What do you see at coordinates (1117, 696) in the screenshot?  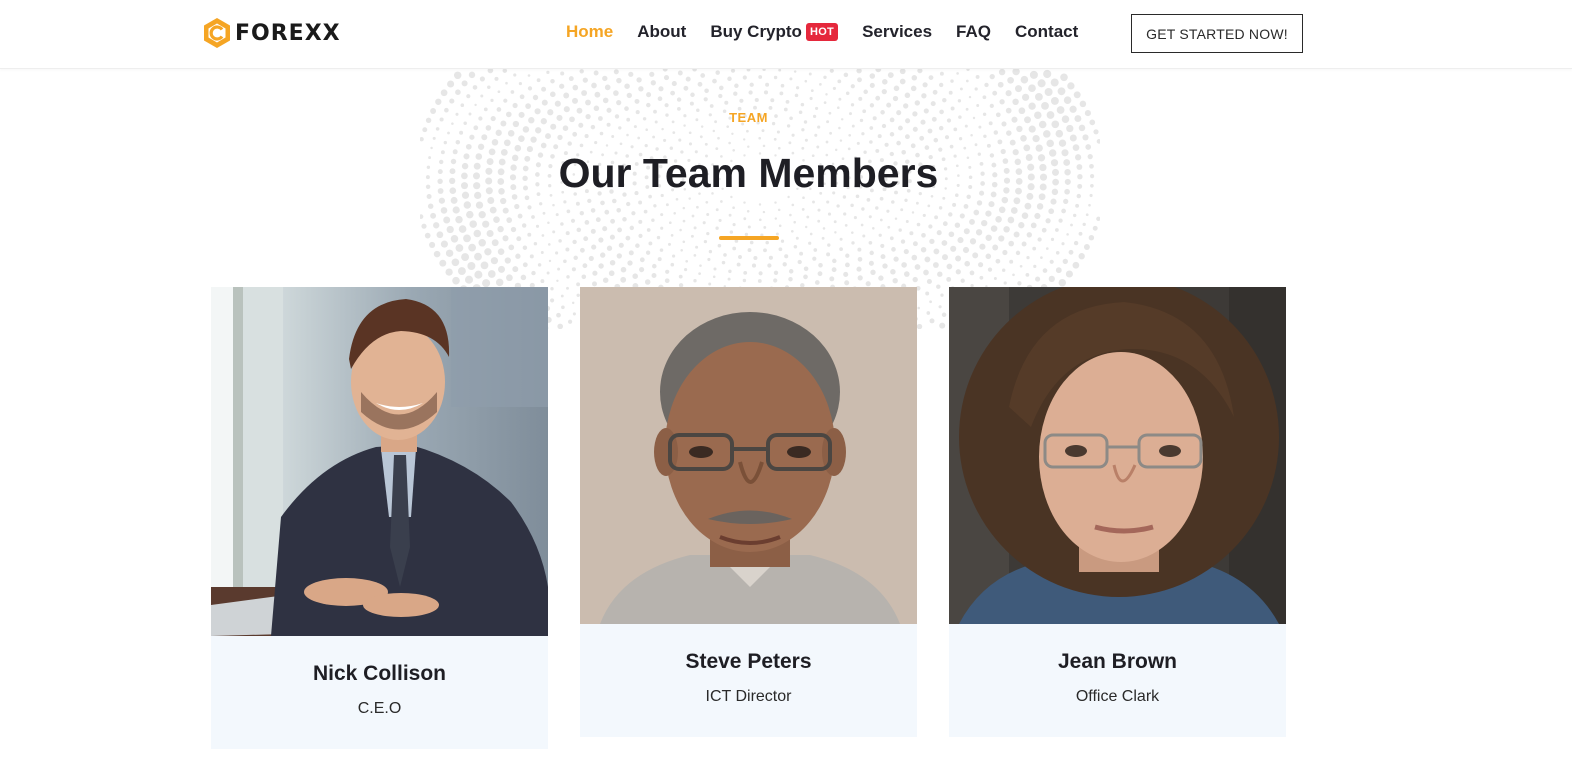 I see `member-role: Office Clark` at bounding box center [1117, 696].